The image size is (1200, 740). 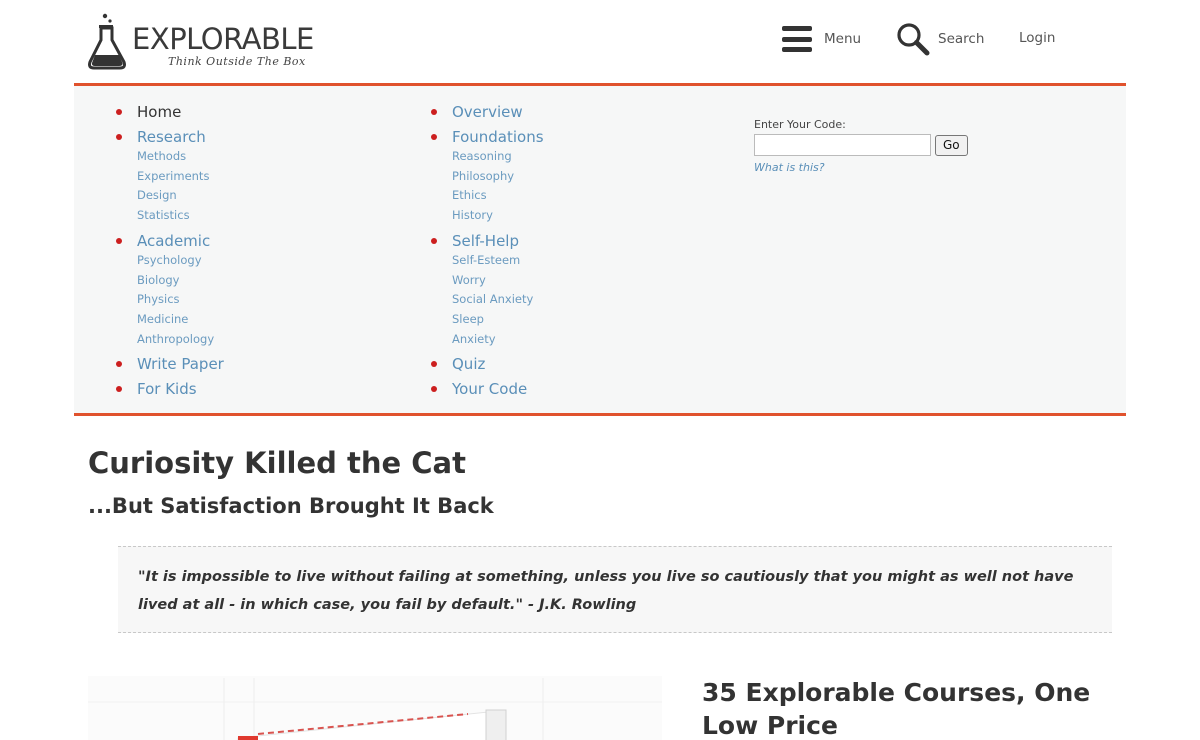 What do you see at coordinates (277, 463) in the screenshot?
I see `page-title: Curiosity Killed the Cat` at bounding box center [277, 463].